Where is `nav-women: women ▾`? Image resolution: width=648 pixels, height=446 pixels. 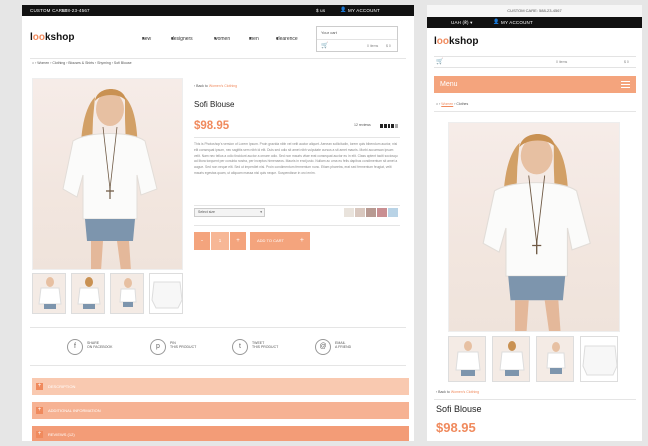 nav-women: women ▾ is located at coordinates (222, 39).